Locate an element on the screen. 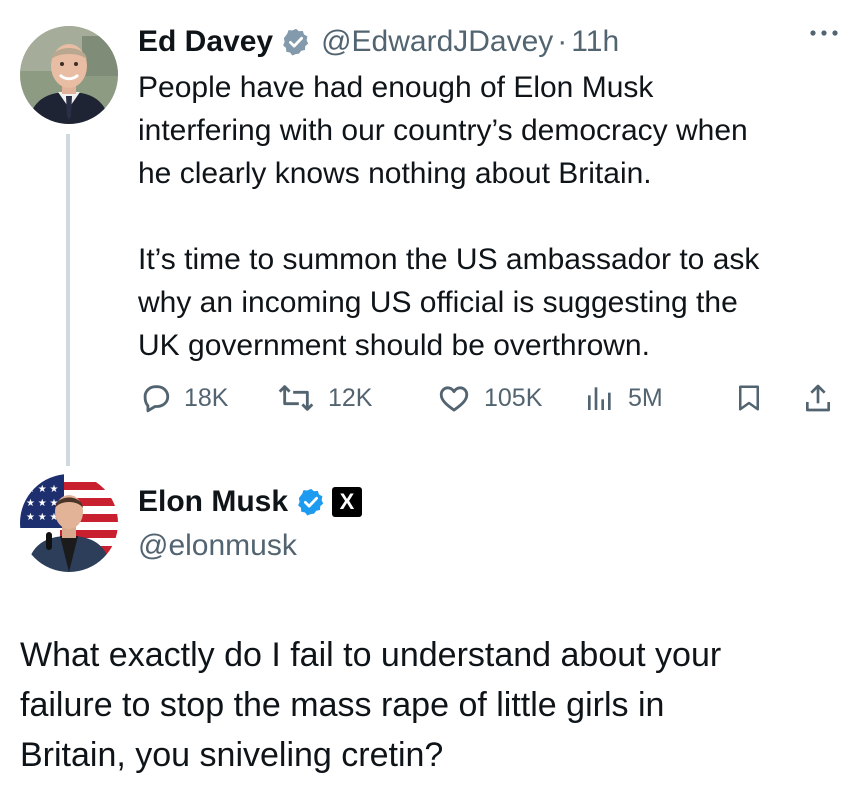 This screenshot has width=862, height=800. tweet2-header: Elon Musk X is located at coordinates (250, 502).